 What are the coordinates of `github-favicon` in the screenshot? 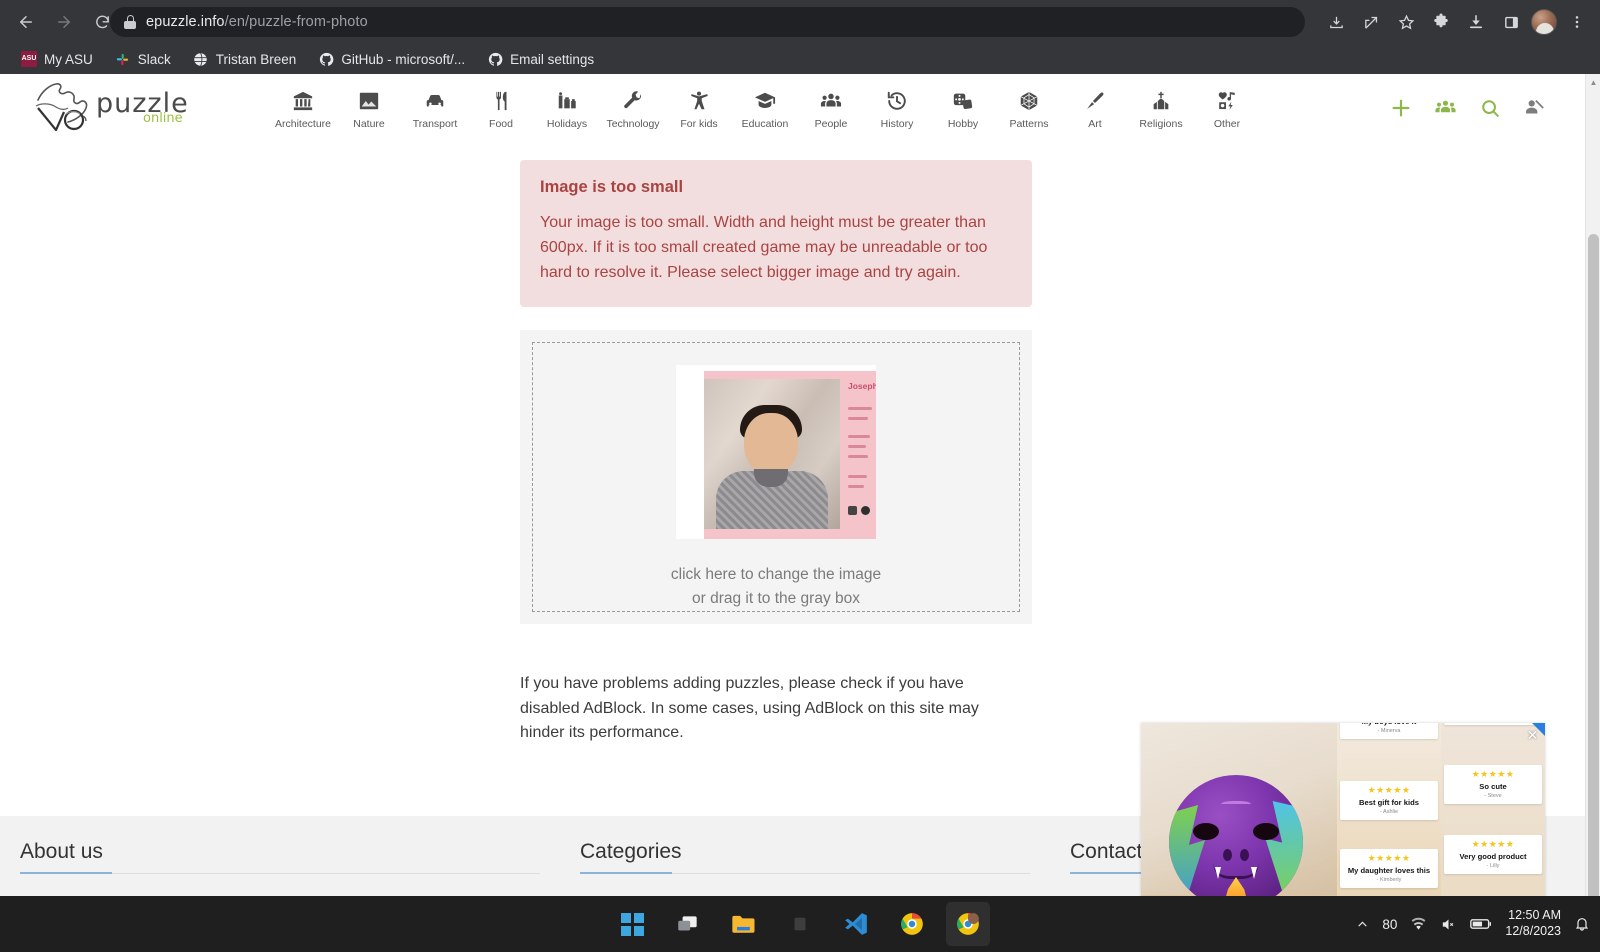 It's located at (495, 59).